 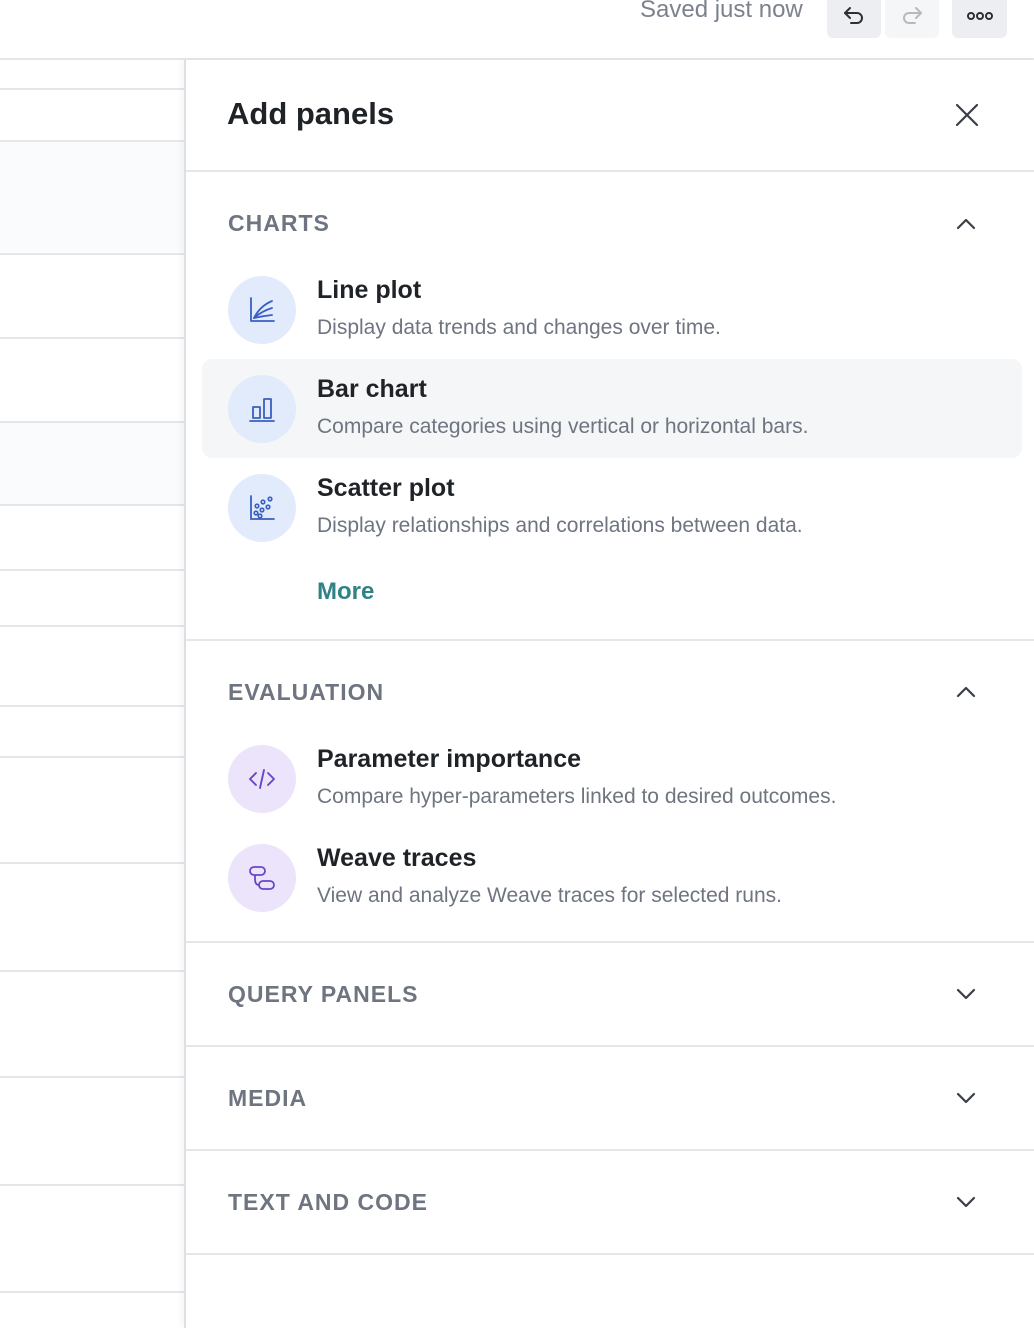 I want to click on undo-icon, so click(x=853, y=15).